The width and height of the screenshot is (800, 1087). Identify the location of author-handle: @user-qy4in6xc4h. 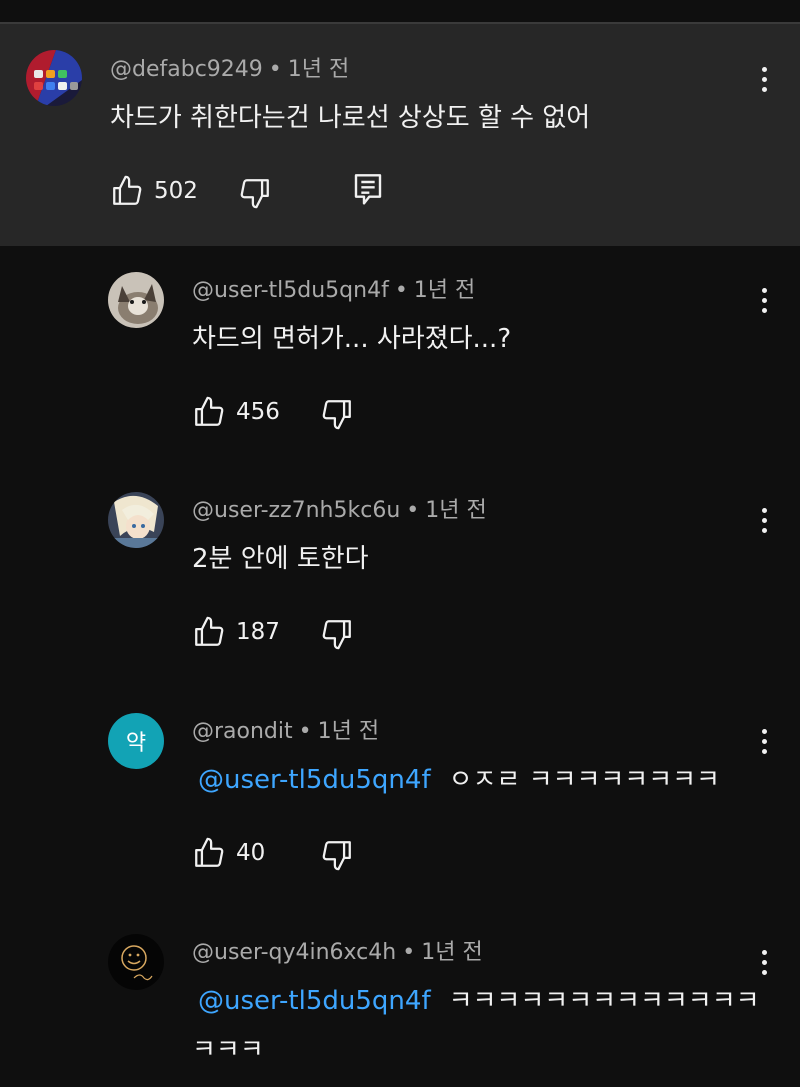
(294, 952).